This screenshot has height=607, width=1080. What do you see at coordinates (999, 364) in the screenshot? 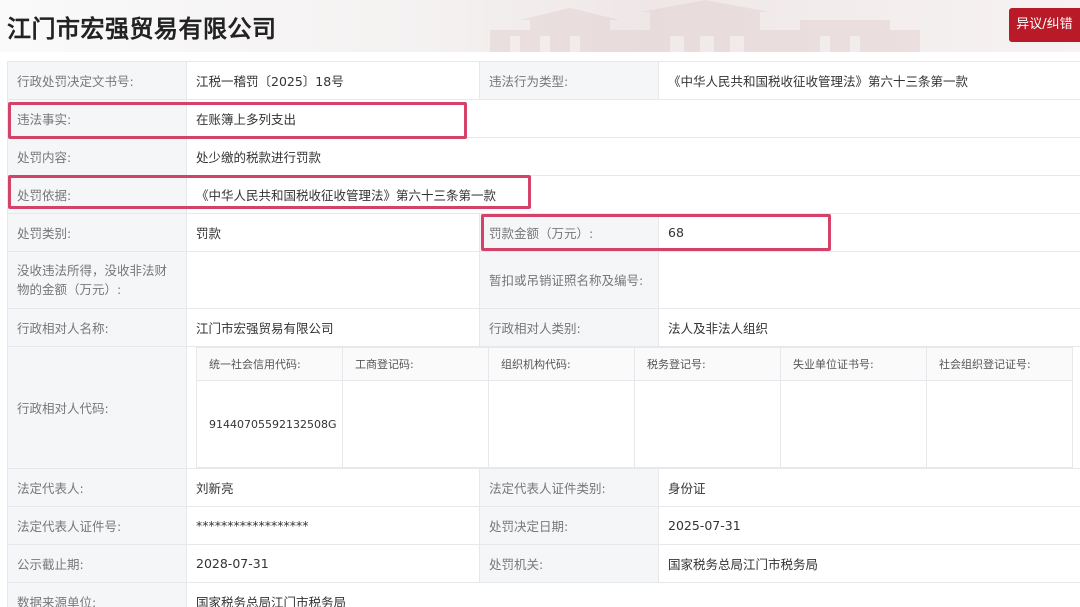
I see `code-header-social-org: 社会组织登记证号:` at bounding box center [999, 364].